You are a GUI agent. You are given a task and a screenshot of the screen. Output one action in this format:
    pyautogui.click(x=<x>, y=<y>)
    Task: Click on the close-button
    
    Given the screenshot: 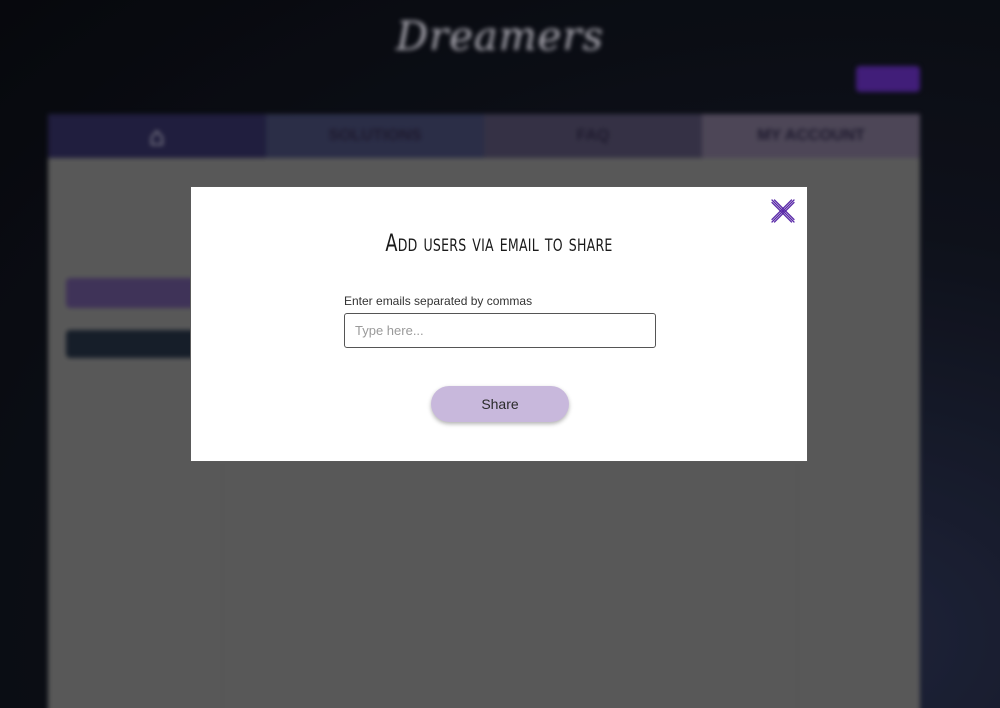 What is the action you would take?
    pyautogui.click(x=783, y=211)
    